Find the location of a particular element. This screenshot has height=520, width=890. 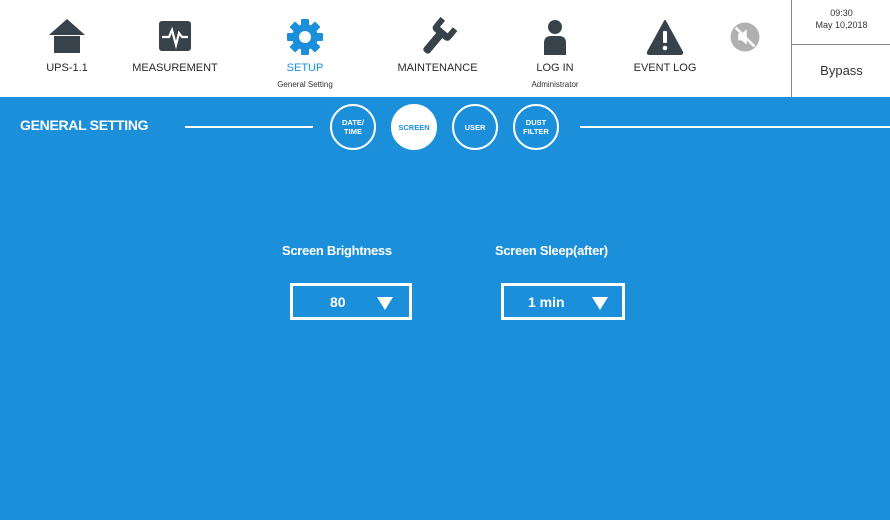

title-line-right is located at coordinates (735, 127).